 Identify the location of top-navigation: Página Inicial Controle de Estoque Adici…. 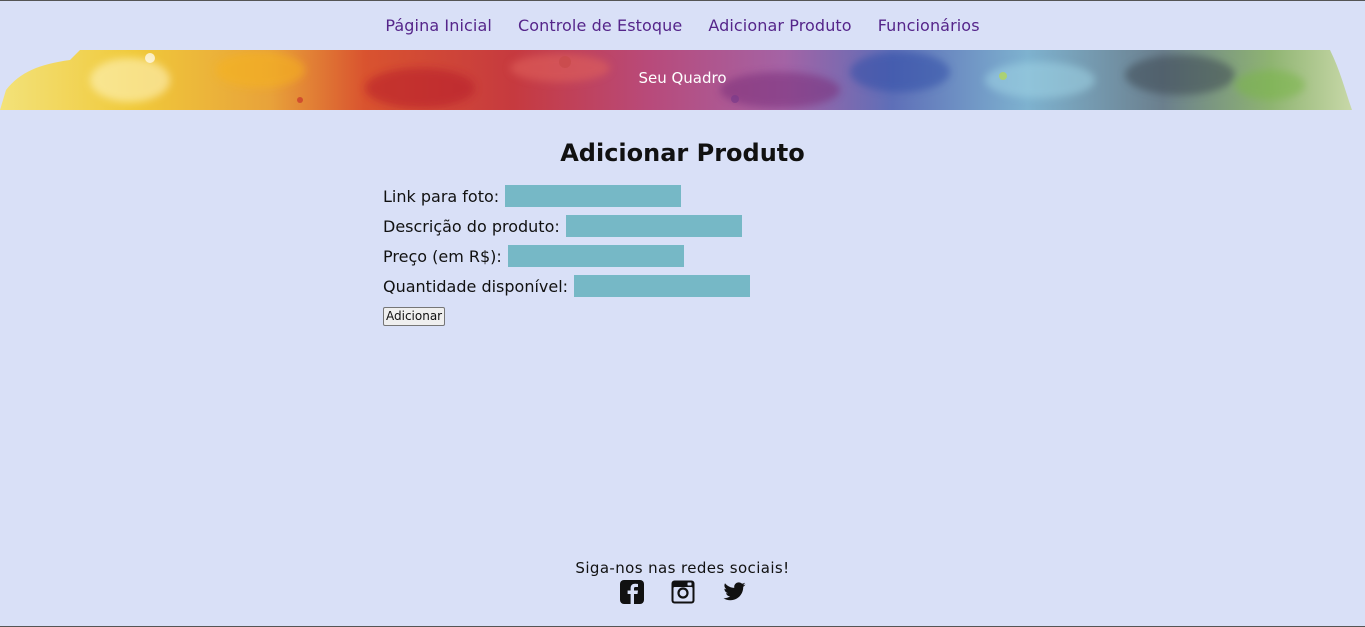
(682, 25).